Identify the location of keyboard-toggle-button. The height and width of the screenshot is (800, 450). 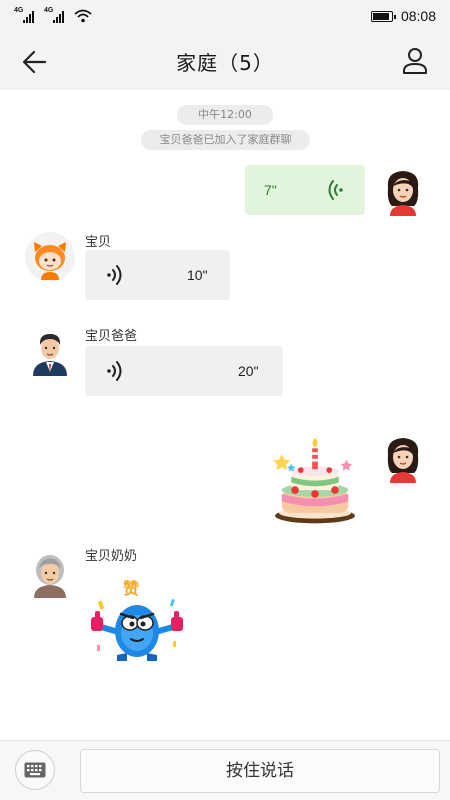
(35, 770).